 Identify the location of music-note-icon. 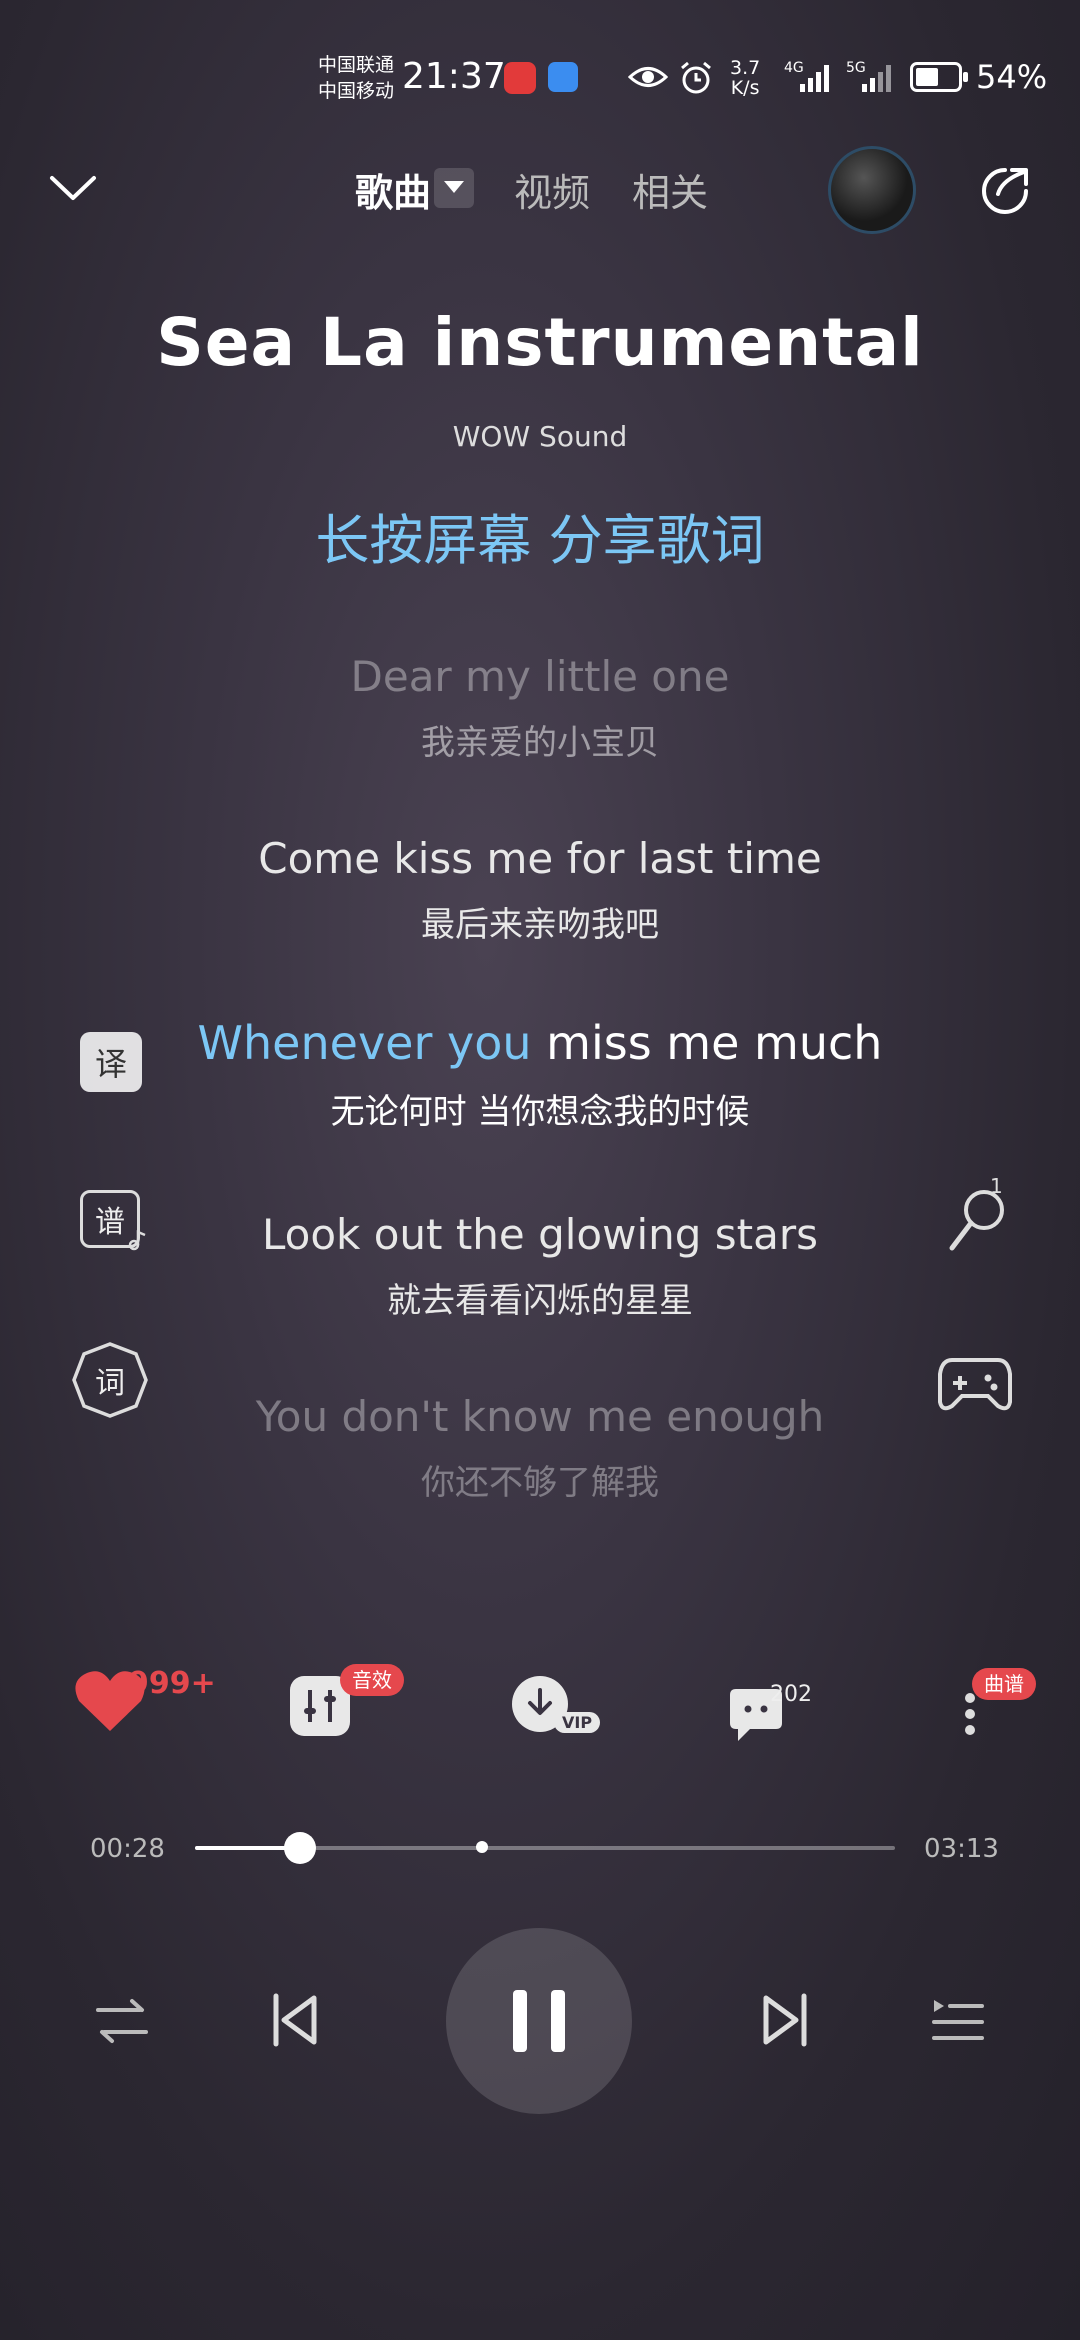
(137, 1240).